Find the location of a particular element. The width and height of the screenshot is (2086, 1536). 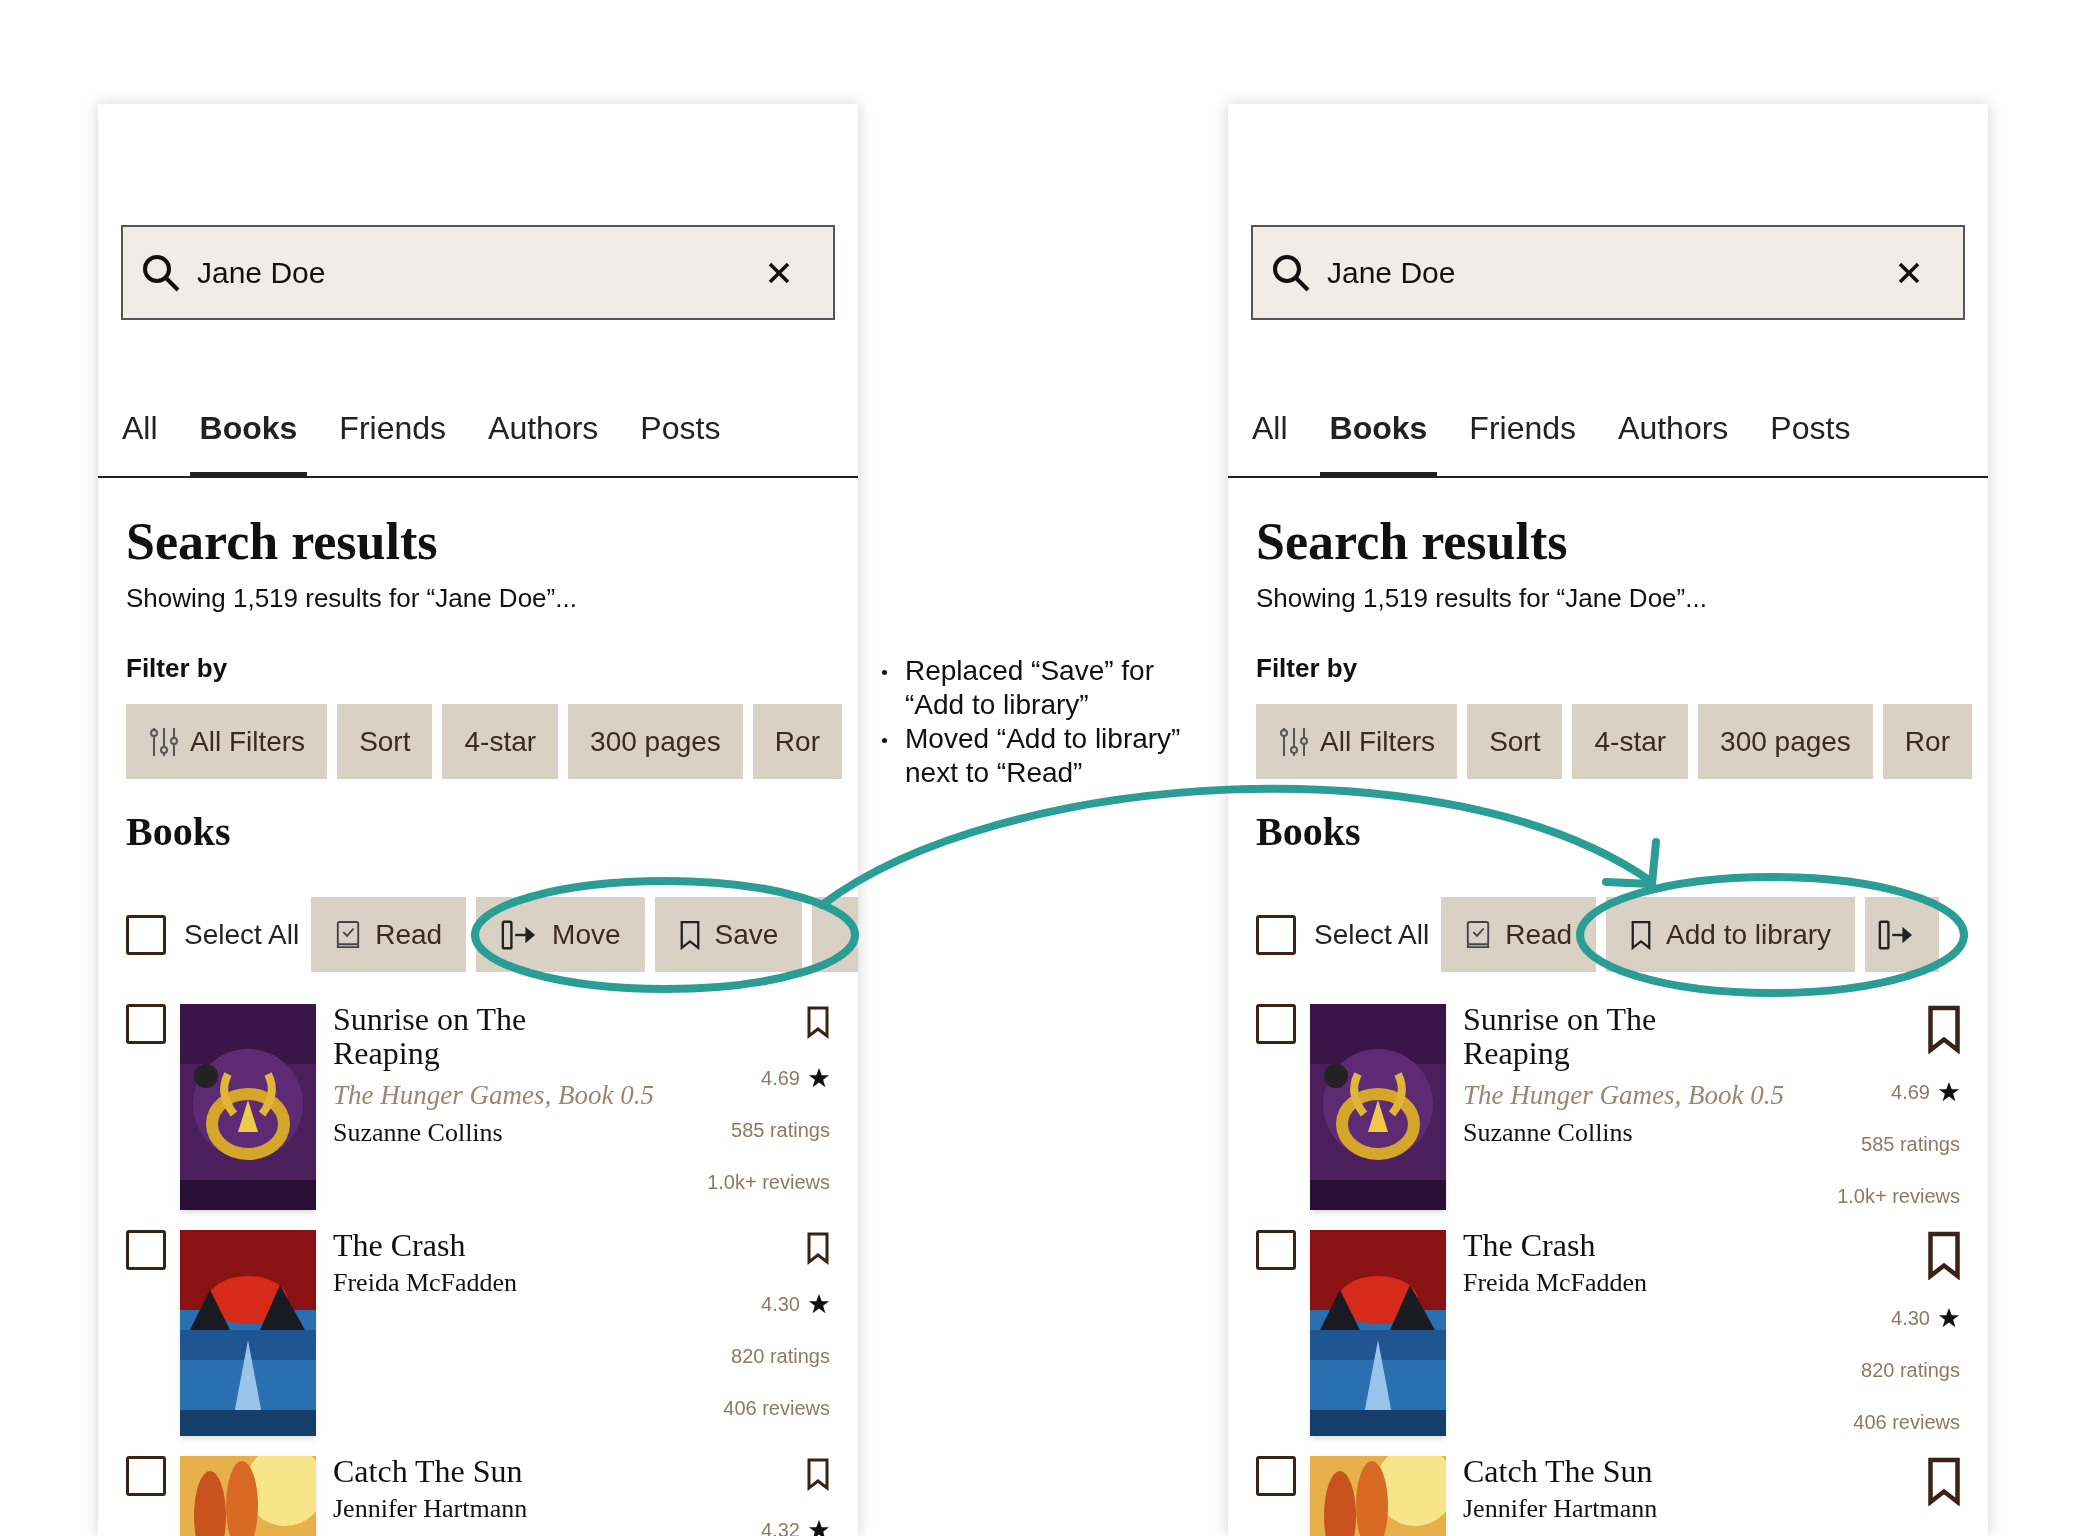

action-chip: Move is located at coordinates (560, 934).